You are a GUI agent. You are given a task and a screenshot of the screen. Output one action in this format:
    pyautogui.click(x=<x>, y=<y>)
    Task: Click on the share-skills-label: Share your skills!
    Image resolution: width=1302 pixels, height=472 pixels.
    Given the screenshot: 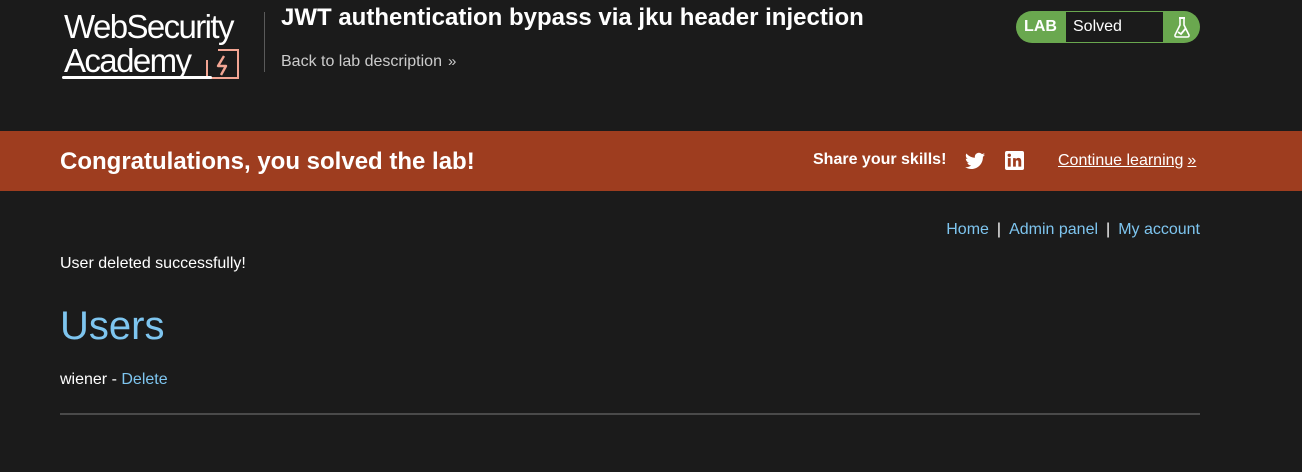 What is the action you would take?
    pyautogui.click(x=880, y=159)
    